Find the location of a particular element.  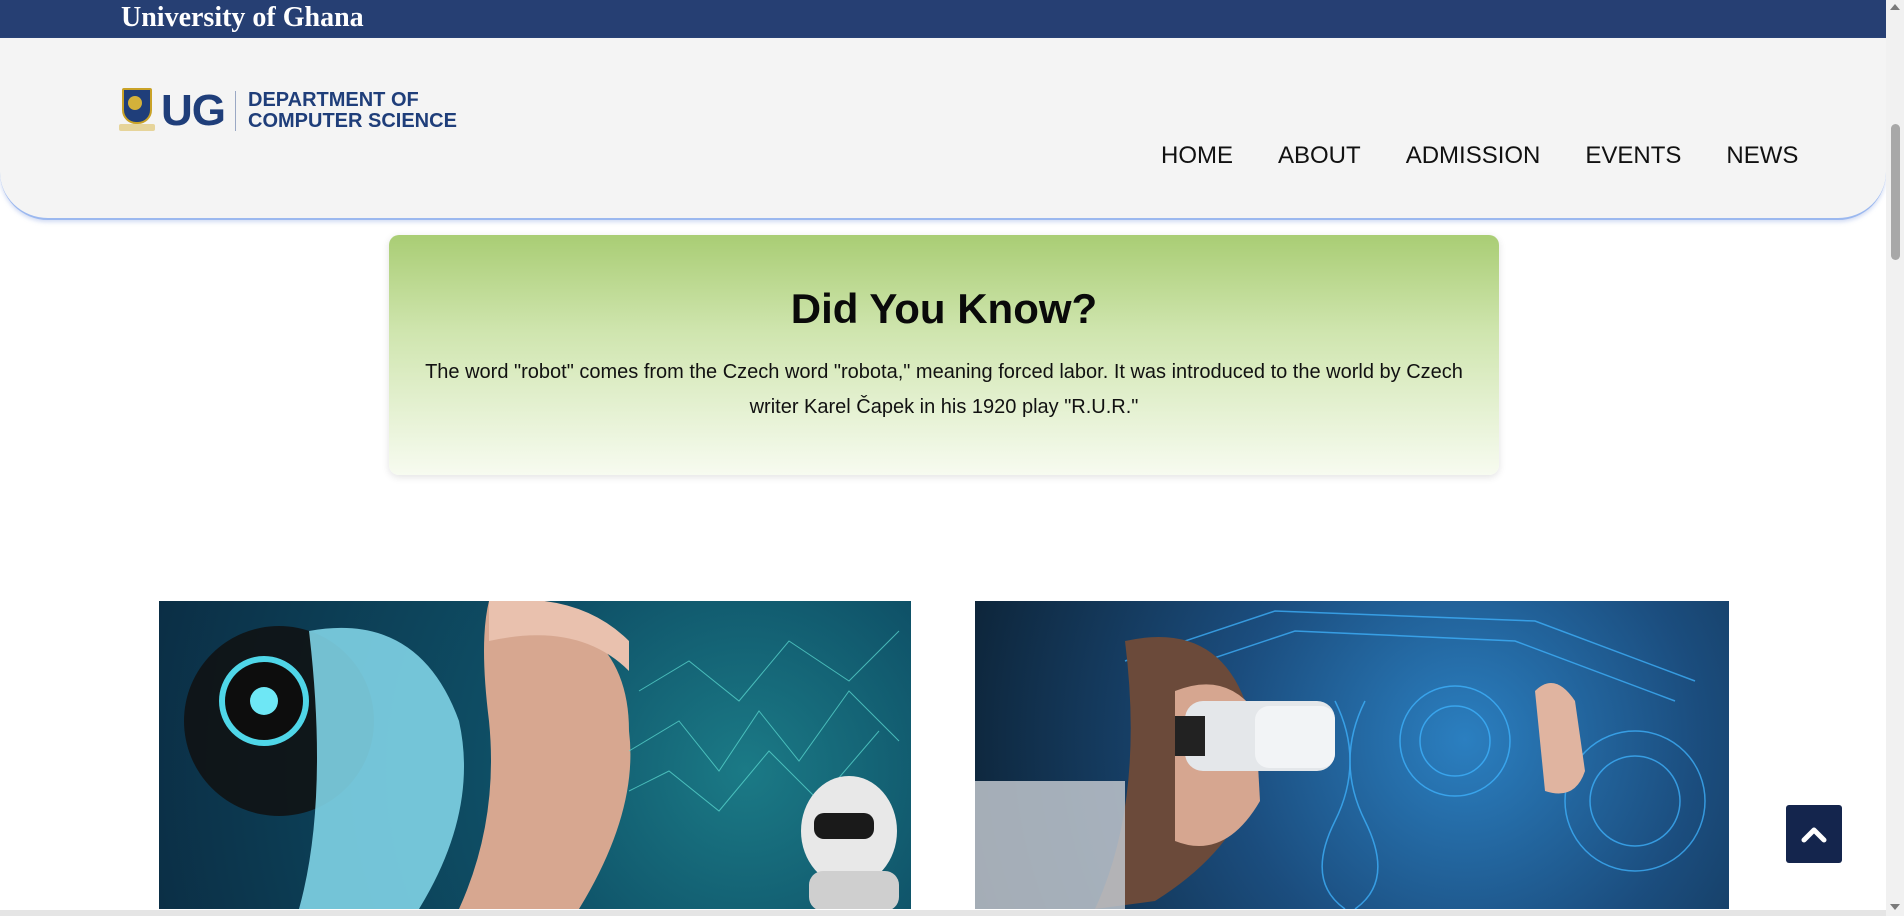

scroll-up-arrow-icon is located at coordinates (1895, 7).